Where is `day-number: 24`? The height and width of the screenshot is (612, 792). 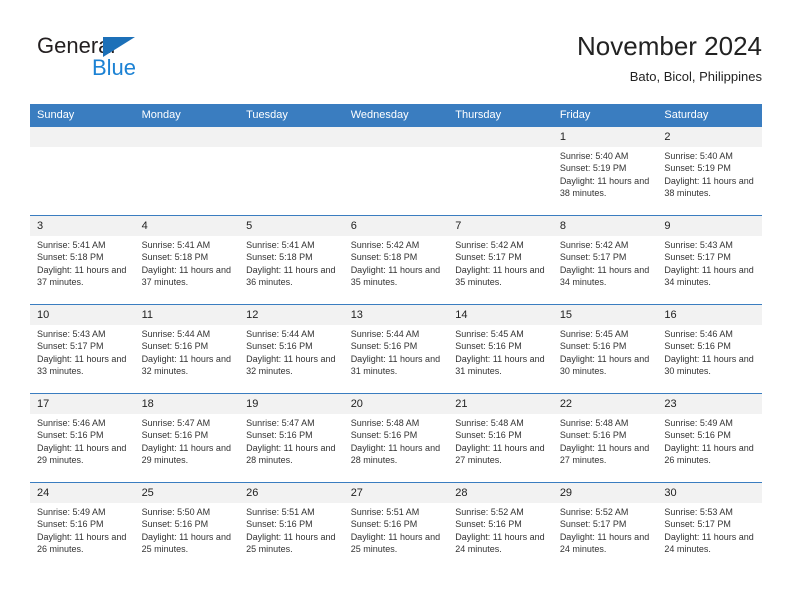 day-number: 24 is located at coordinates (82, 493).